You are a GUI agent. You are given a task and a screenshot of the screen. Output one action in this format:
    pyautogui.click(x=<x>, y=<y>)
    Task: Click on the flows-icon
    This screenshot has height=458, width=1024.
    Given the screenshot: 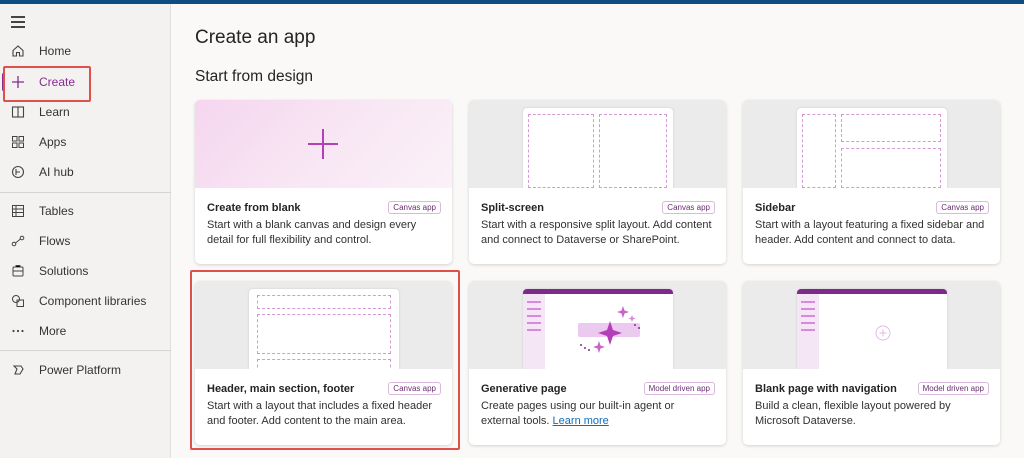 What is the action you would take?
    pyautogui.click(x=18, y=241)
    